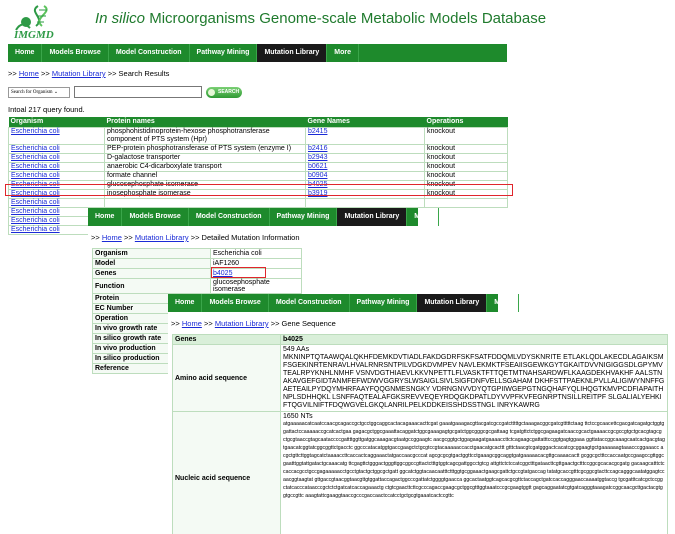 Image resolution: width=675 pixels, height=534 pixels. Describe the element at coordinates (197, 253) in the screenshot. I see `detail-row-organism: Organism Escherichia coli` at that location.